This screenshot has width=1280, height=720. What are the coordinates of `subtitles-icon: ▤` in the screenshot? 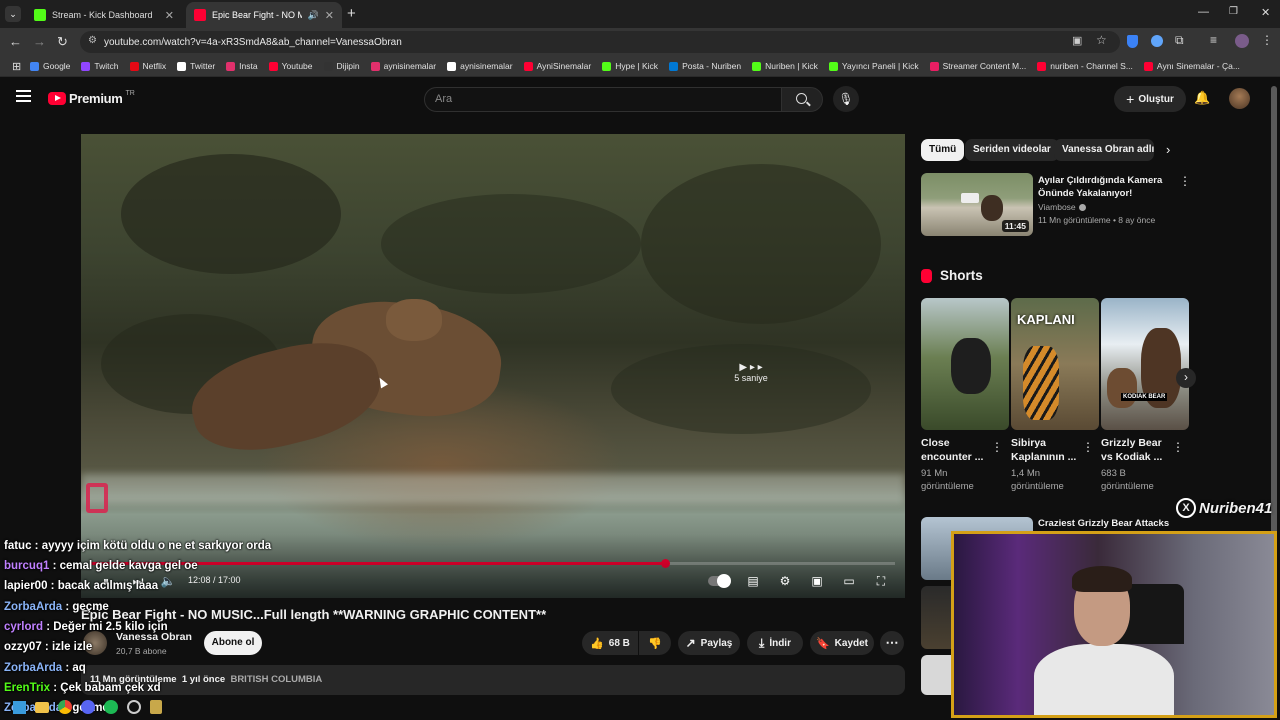 It's located at (753, 581).